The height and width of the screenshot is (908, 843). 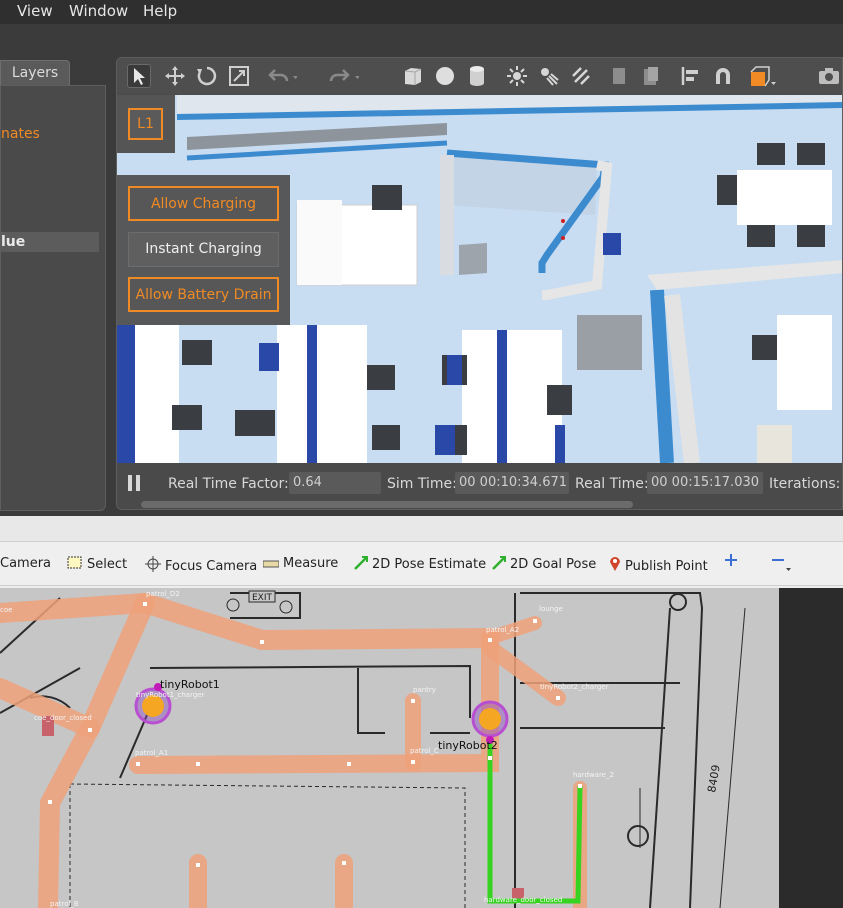 I want to click on sphere-shape-icon, so click(x=445, y=76).